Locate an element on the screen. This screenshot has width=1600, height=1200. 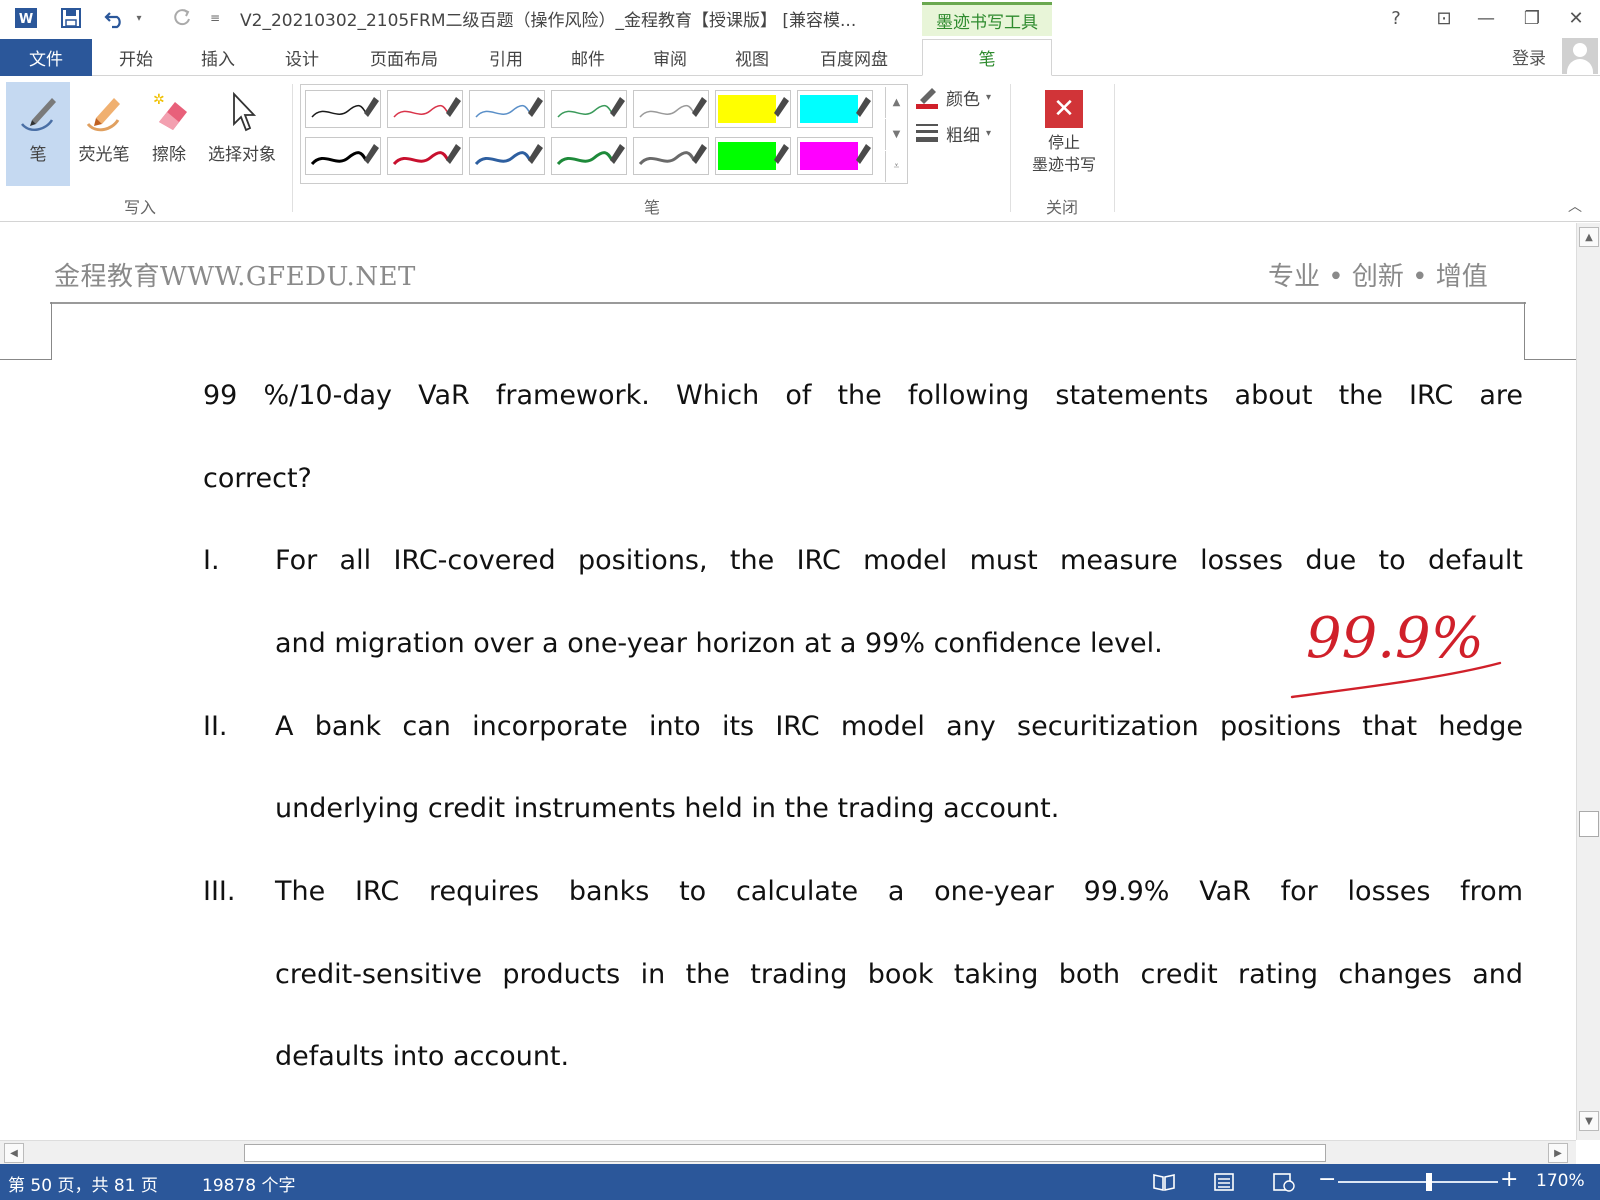
web-layout-icon is located at coordinates (1284, 1182).